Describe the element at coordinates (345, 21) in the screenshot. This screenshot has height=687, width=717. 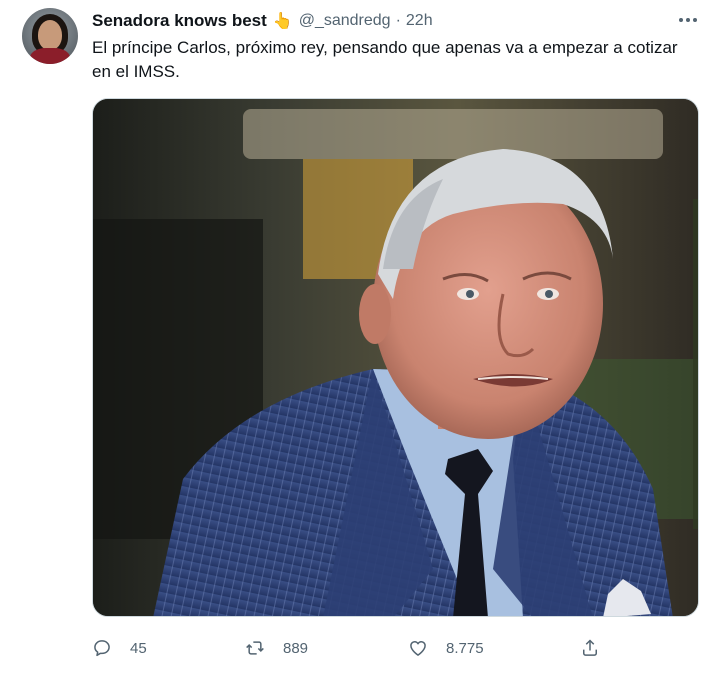
I see `author-handle: @_sandredg` at that location.